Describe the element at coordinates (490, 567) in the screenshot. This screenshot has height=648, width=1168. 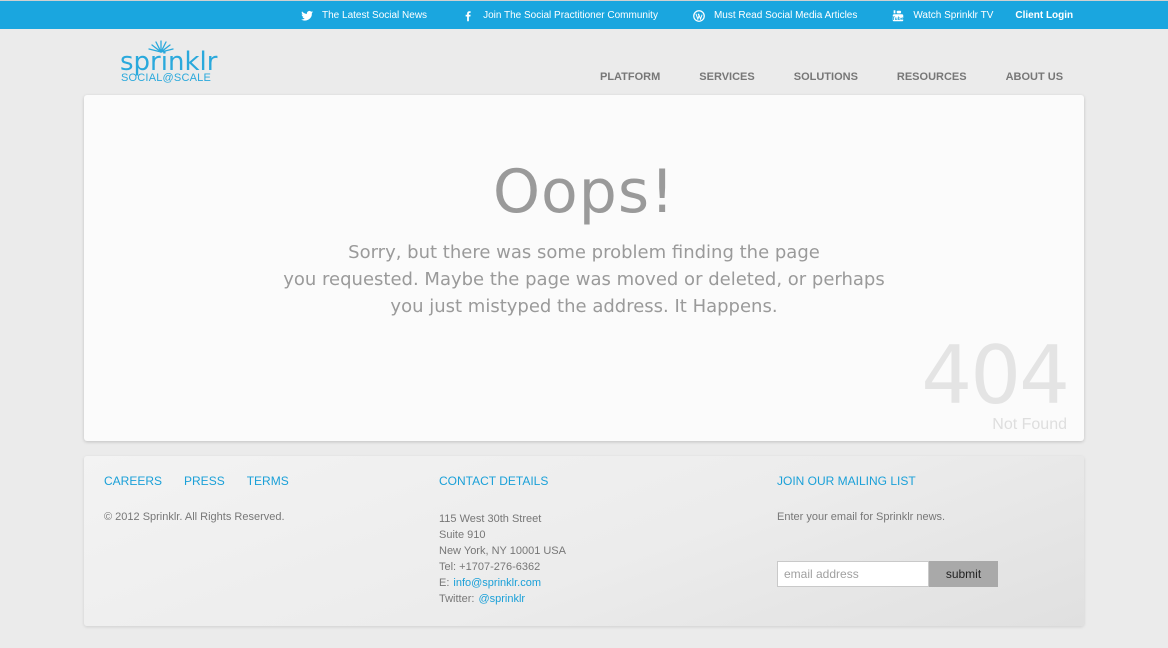
I see `contact-tel: Tel: +1707-276-6362` at that location.